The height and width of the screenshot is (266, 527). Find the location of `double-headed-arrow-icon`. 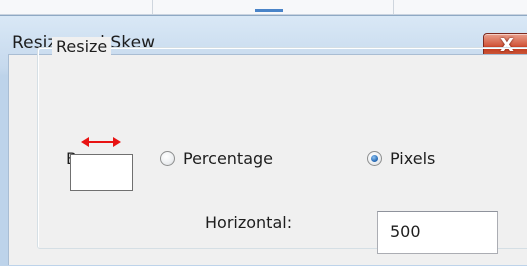

double-headed-arrow-icon is located at coordinates (101, 142).